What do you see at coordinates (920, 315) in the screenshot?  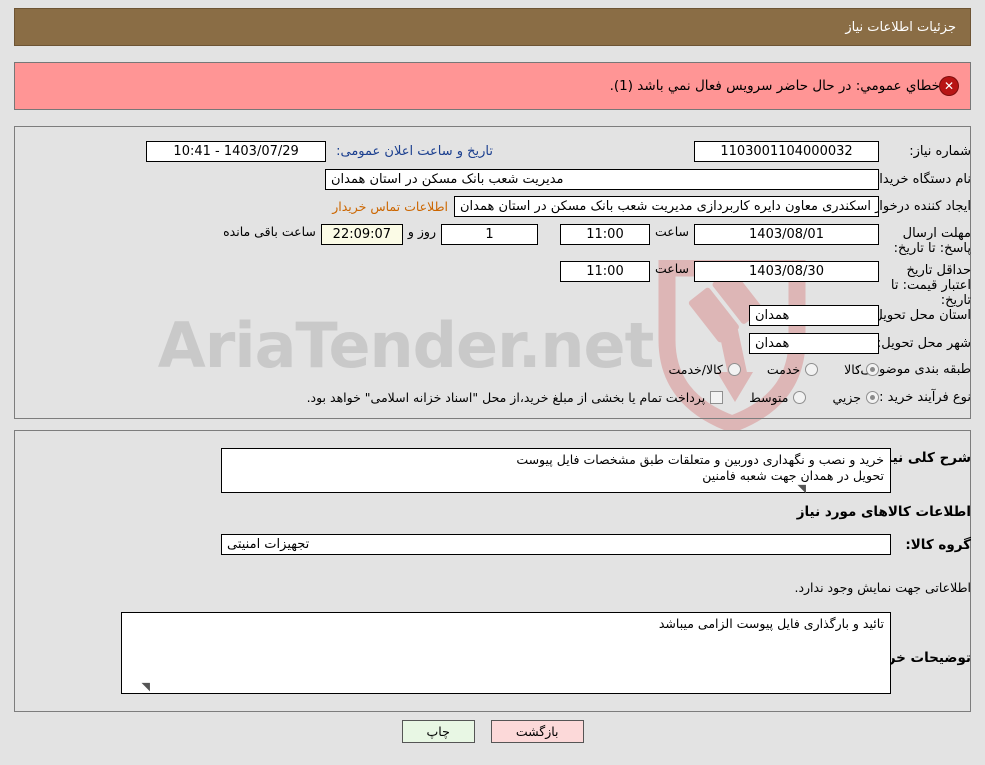 I see `delivery-province-label: استان محل تحویل:` at bounding box center [920, 315].